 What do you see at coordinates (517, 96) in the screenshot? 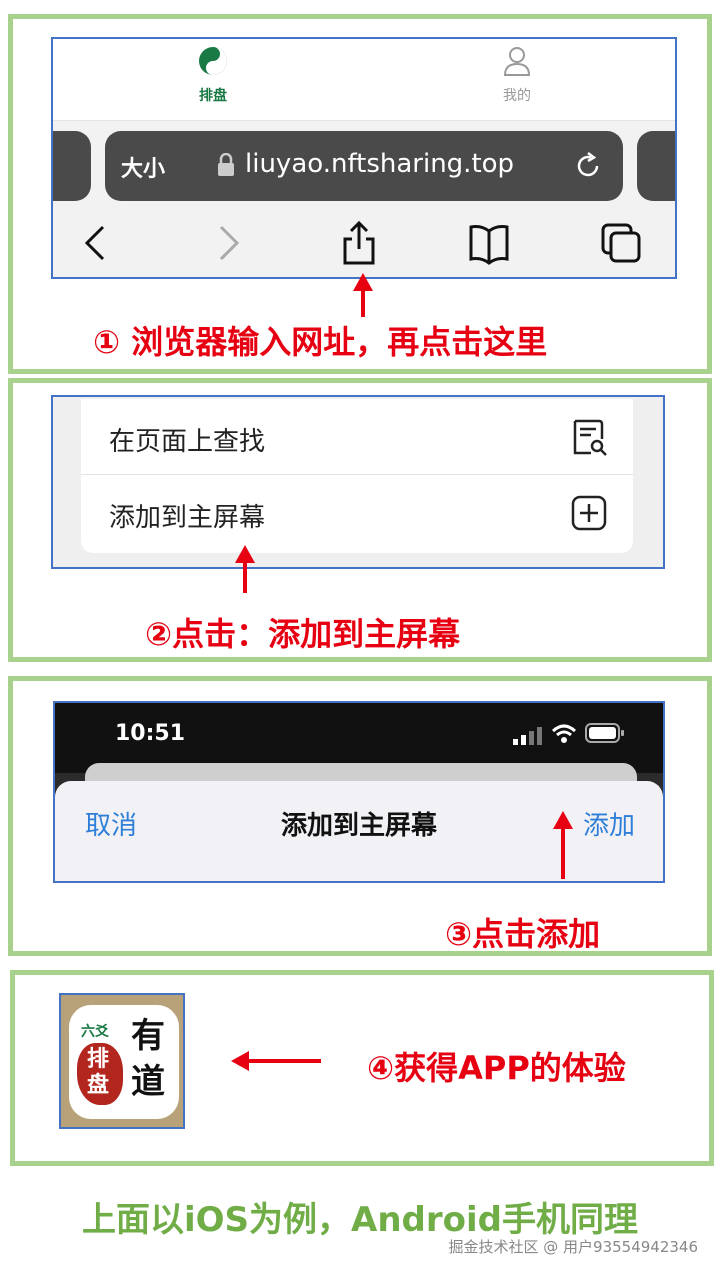
I see `tab-label: 我的` at bounding box center [517, 96].